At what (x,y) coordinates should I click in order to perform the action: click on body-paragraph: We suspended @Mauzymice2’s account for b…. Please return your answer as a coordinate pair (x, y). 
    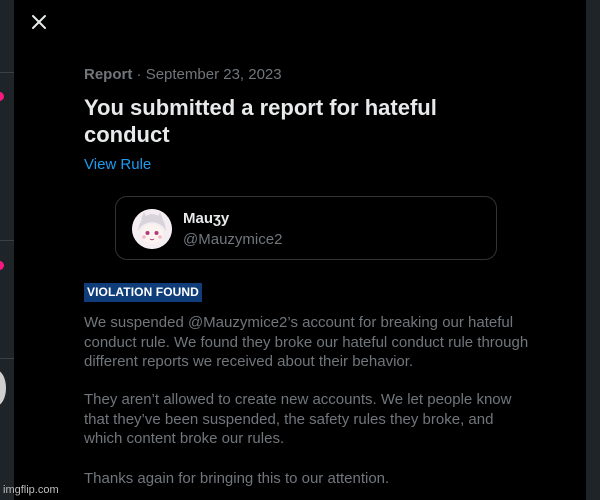
    Looking at the image, I should click on (306, 342).